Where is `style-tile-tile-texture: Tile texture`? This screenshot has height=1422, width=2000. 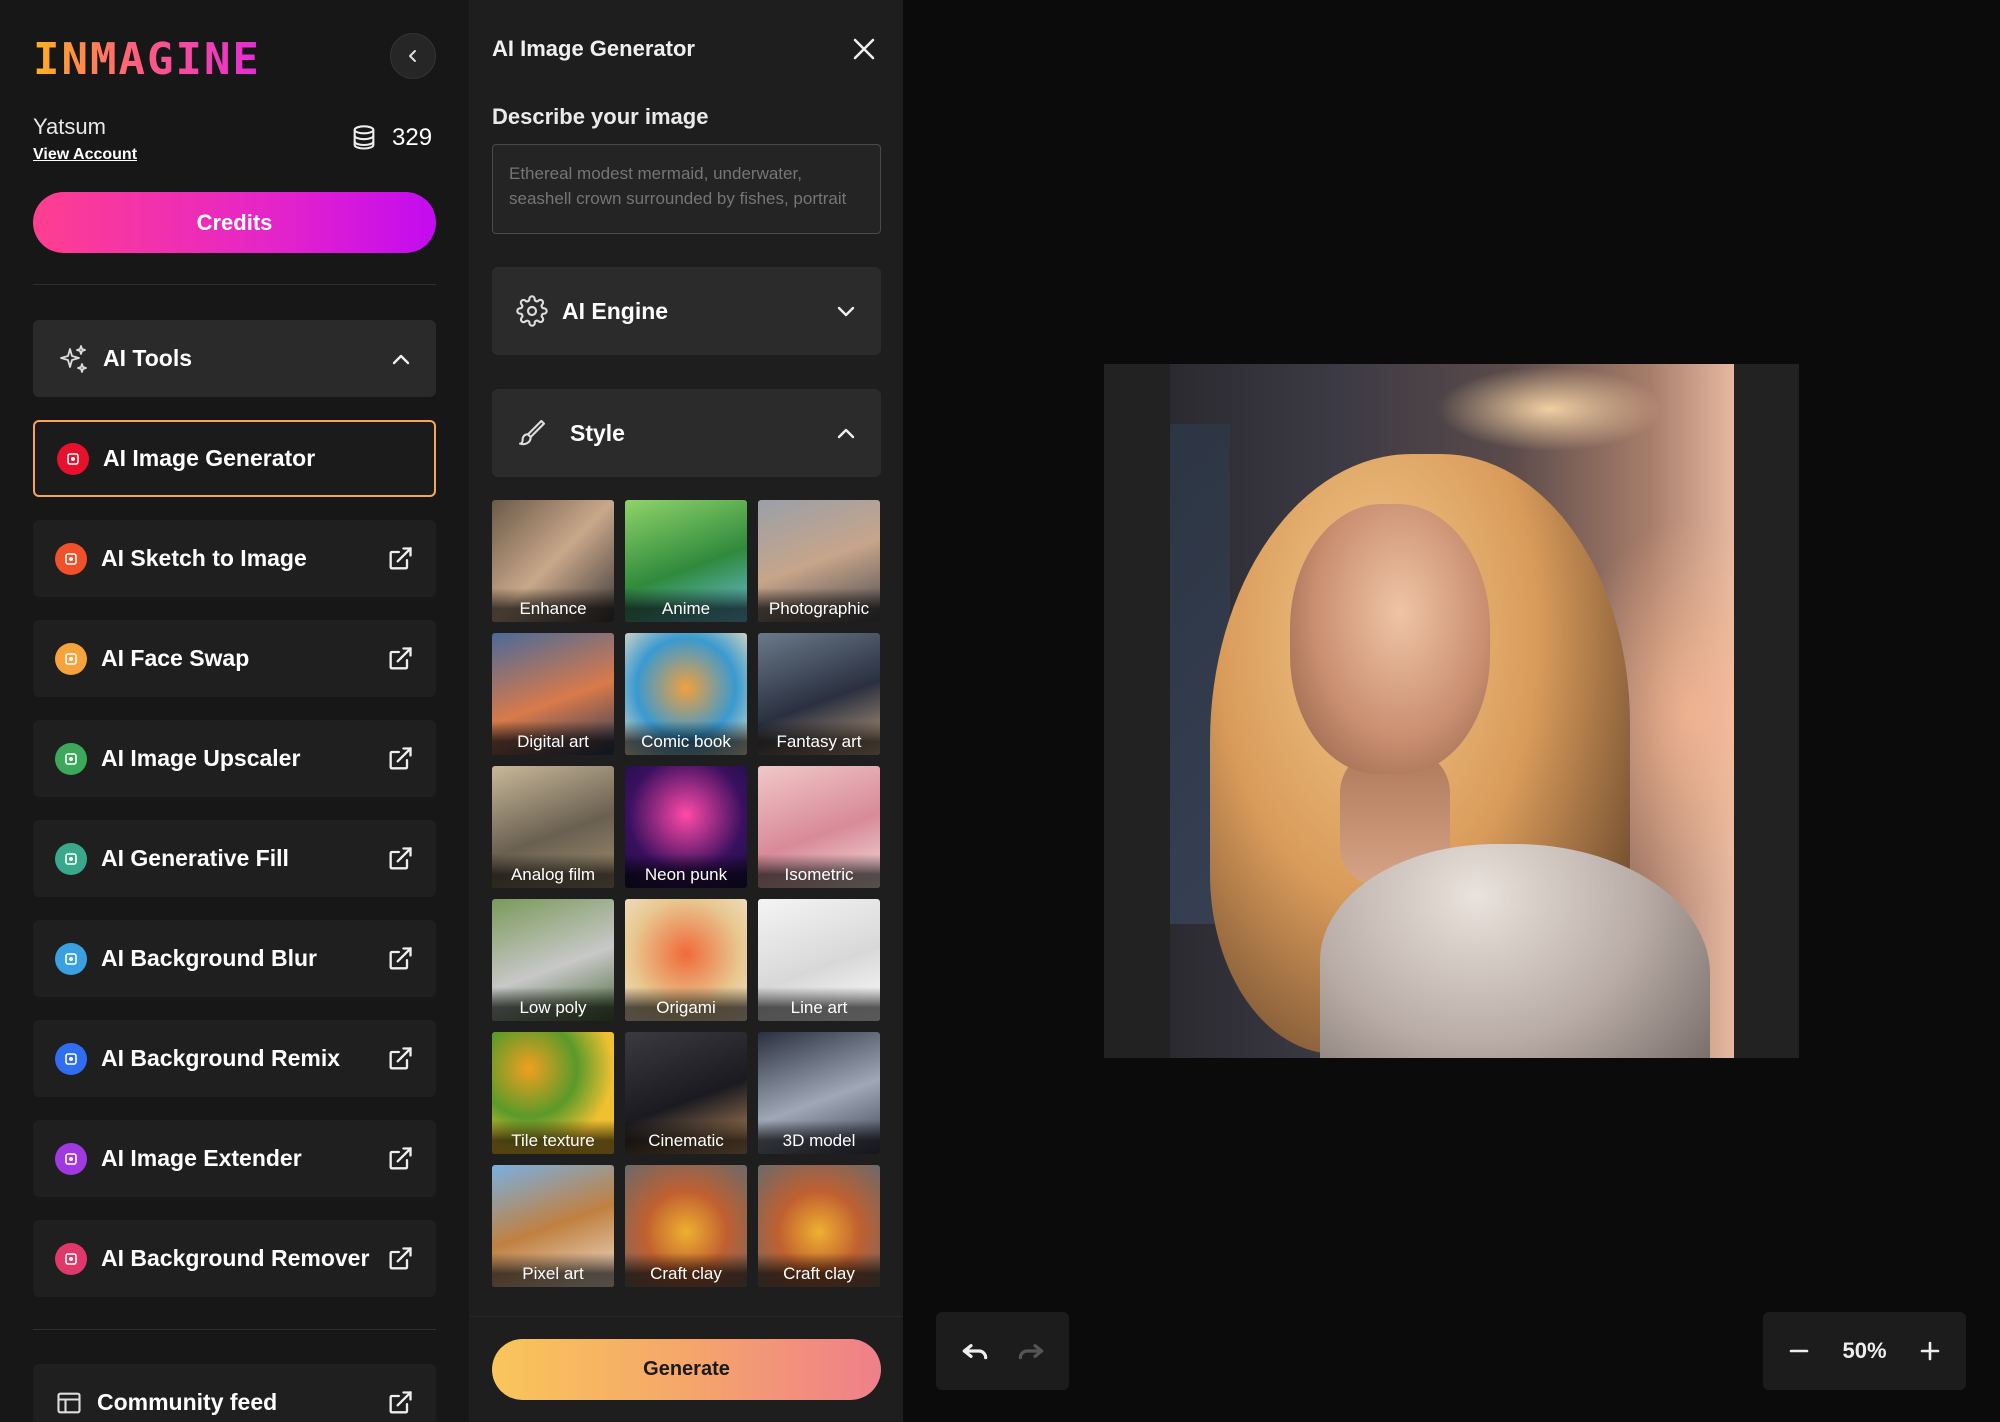 style-tile-tile-texture: Tile texture is located at coordinates (553, 1093).